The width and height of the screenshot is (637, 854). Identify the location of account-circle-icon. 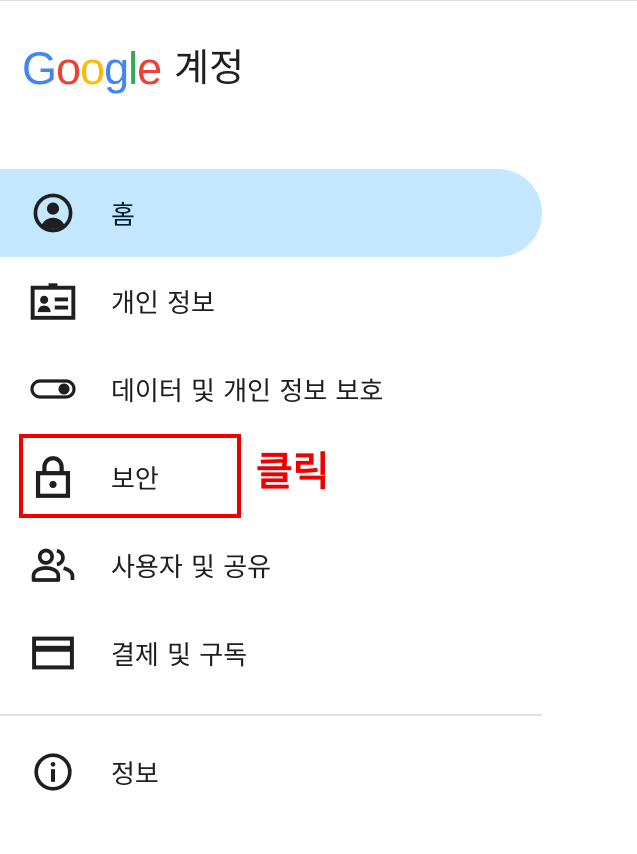
(53, 213).